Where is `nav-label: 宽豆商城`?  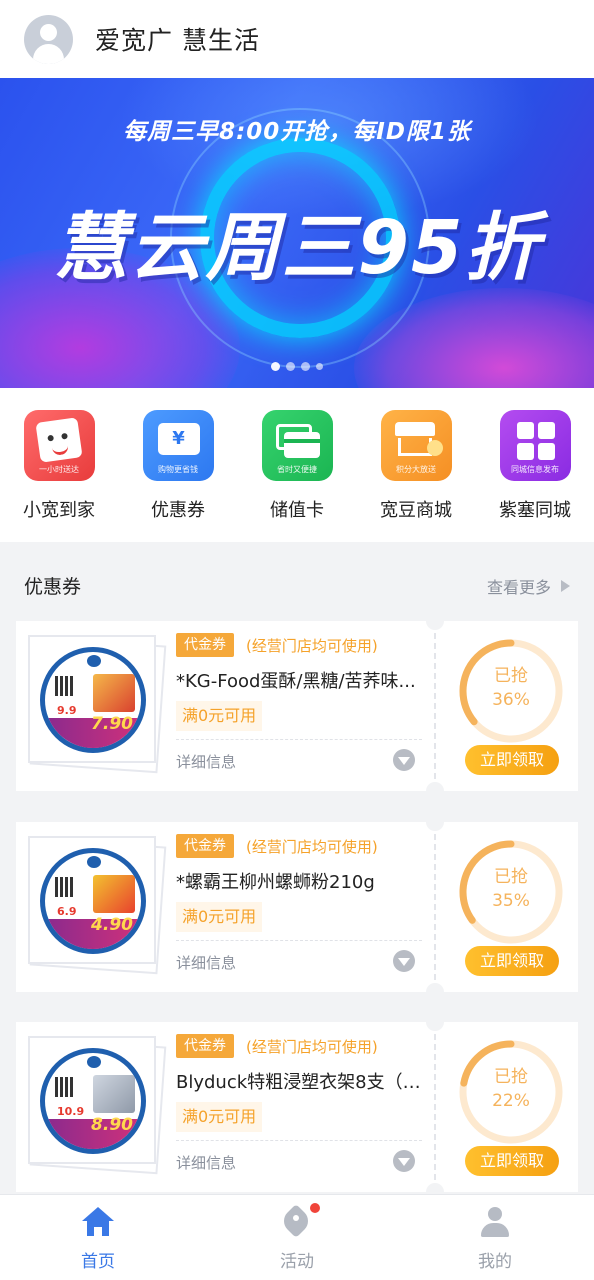
nav-label: 宽豆商城 is located at coordinates (416, 510).